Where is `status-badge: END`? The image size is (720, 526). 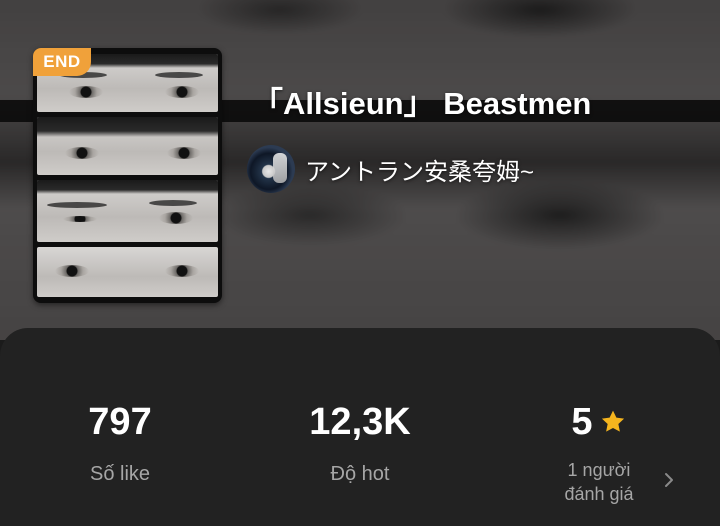
status-badge: END is located at coordinates (62, 62).